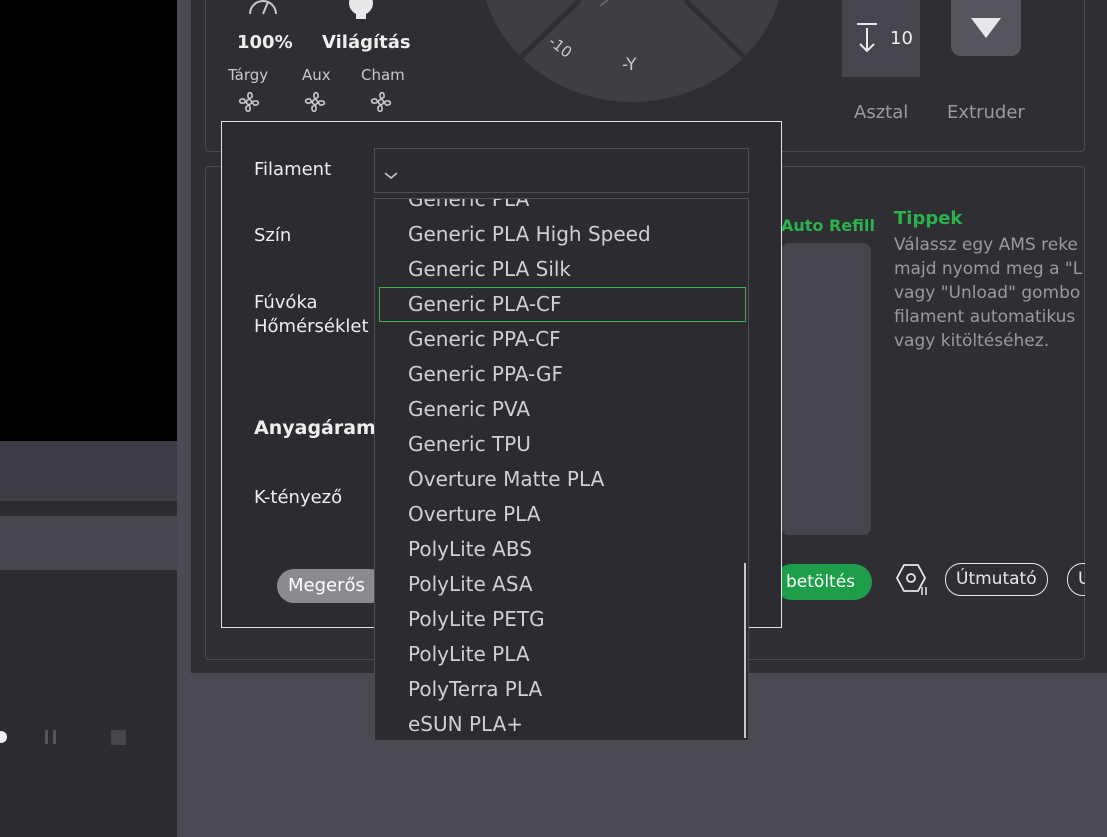 This screenshot has width=1107, height=837. I want to click on speed-value: 100%, so click(265, 42).